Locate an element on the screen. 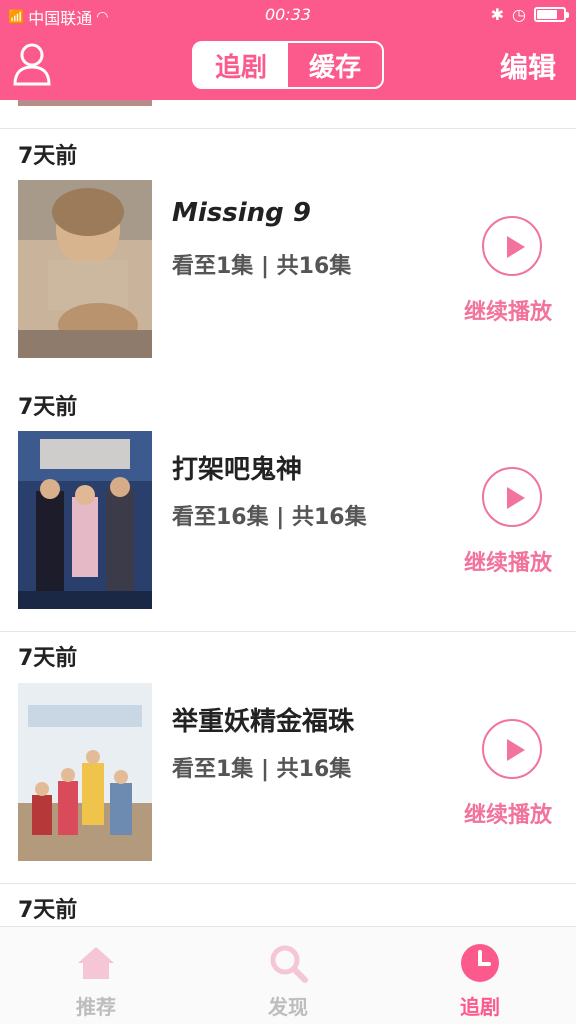  show-title: 举重妖精金福珠 is located at coordinates (263, 722).